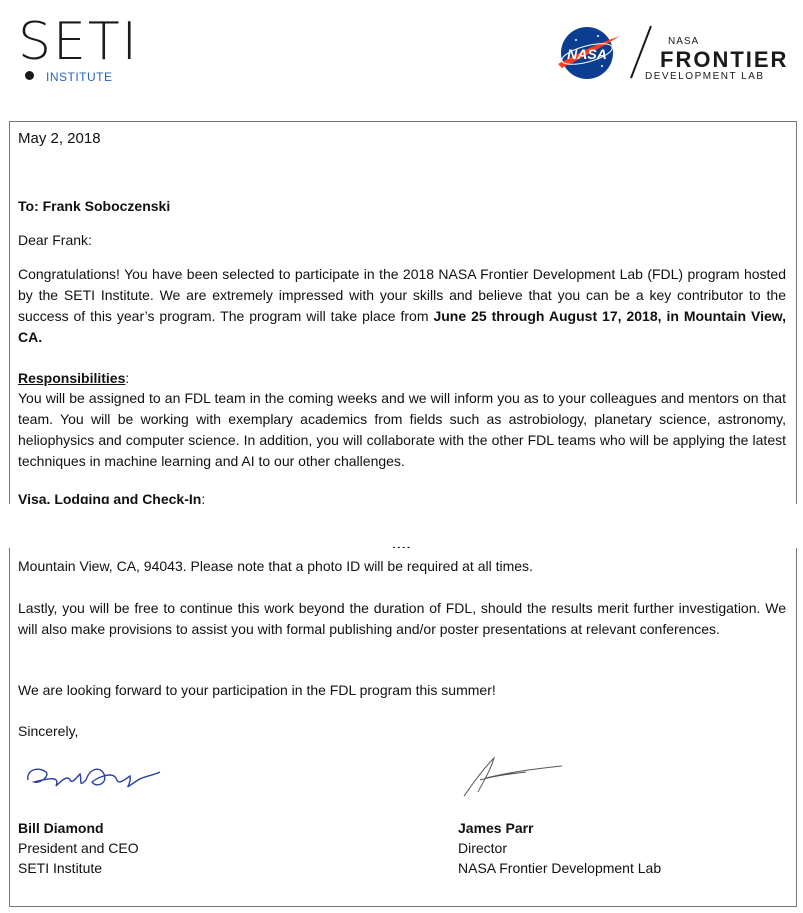 Image resolution: width=803 pixels, height=913 pixels. Describe the element at coordinates (94, 206) in the screenshot. I see `letter-recipient: To: Frank Soboczenski` at that location.